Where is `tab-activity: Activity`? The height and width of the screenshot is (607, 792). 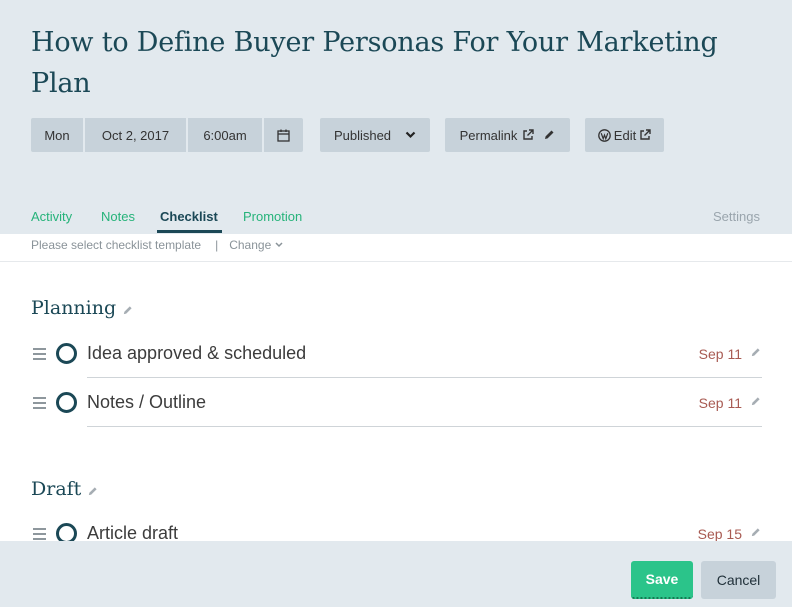
tab-activity: Activity is located at coordinates (51, 216).